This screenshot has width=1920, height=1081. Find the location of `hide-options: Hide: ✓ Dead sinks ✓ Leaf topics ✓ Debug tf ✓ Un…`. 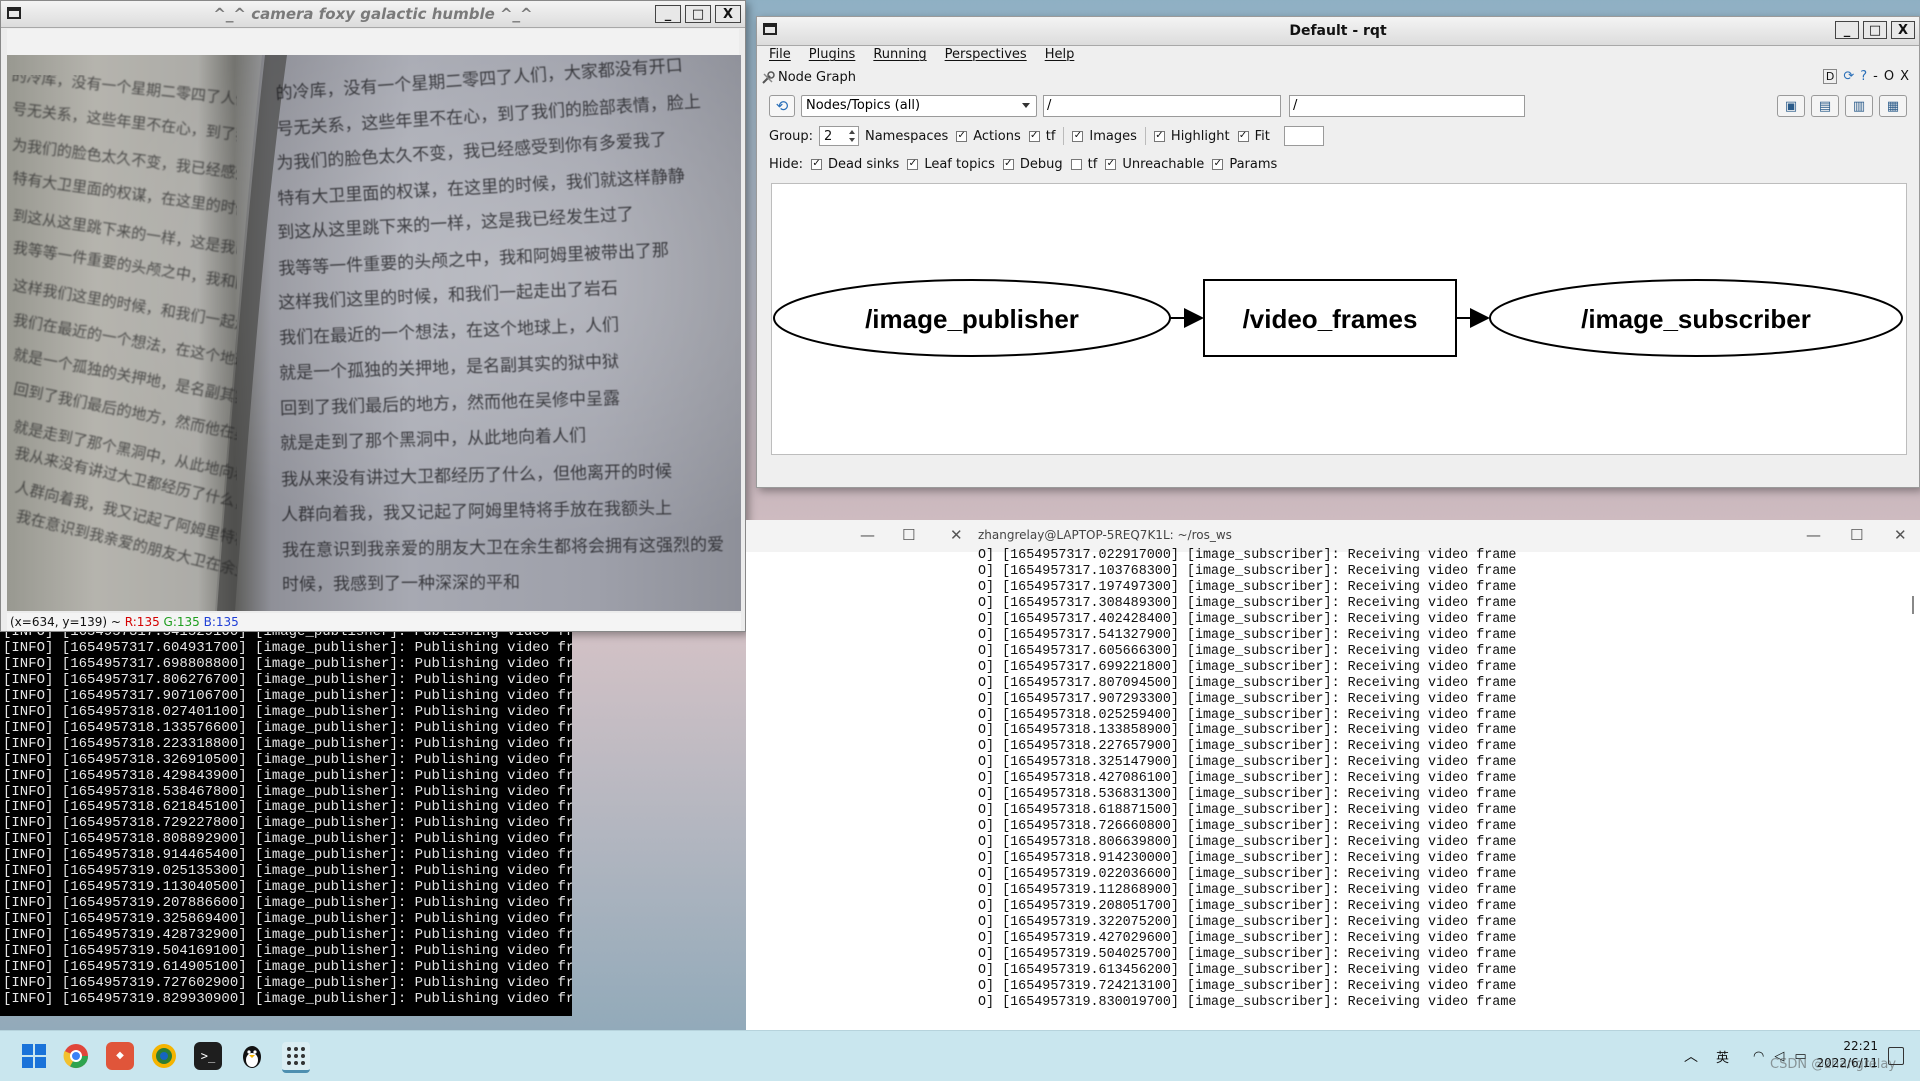

hide-options: Hide: ✓ Dead sinks ✓ Leaf topics ✓ Debug tf ✓ Un… is located at coordinates (1023, 164).